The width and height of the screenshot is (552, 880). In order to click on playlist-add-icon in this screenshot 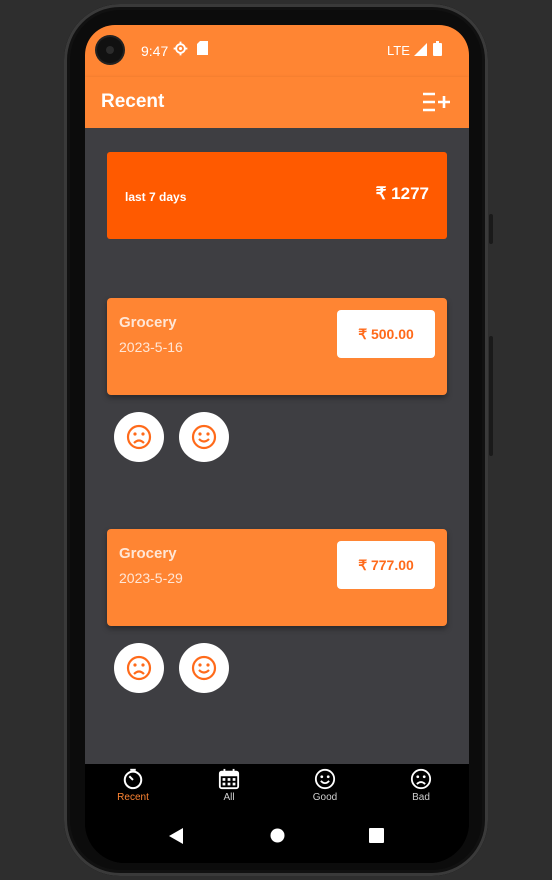, I will do `click(437, 102)`.